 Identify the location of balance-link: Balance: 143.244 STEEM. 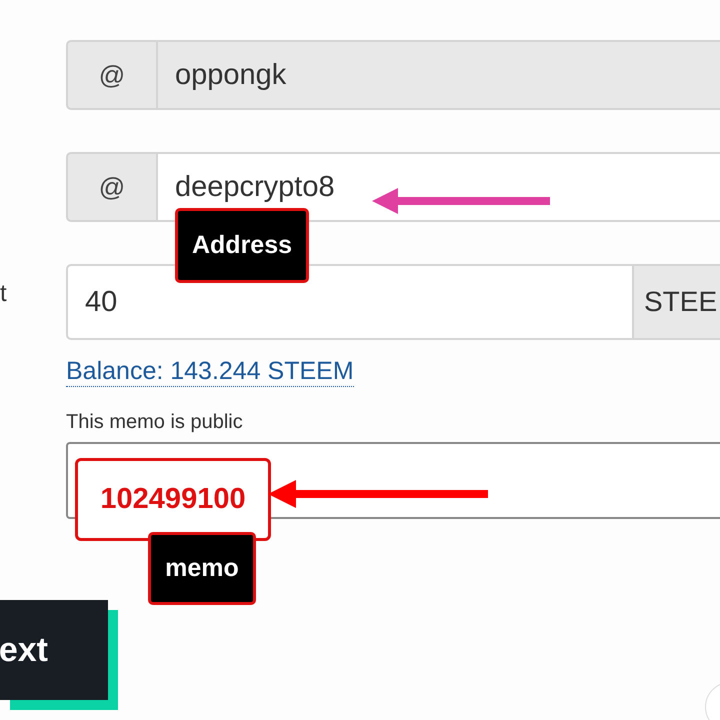
(210, 371).